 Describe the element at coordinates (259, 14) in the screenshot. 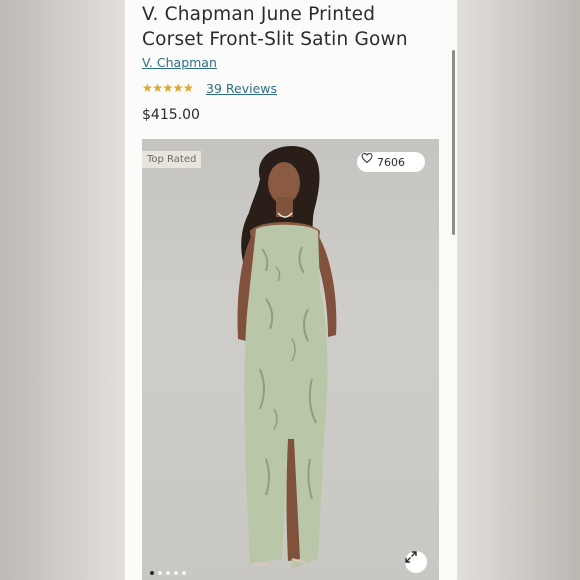

I see `product-title-line-1: V. Chapman June Printed` at that location.